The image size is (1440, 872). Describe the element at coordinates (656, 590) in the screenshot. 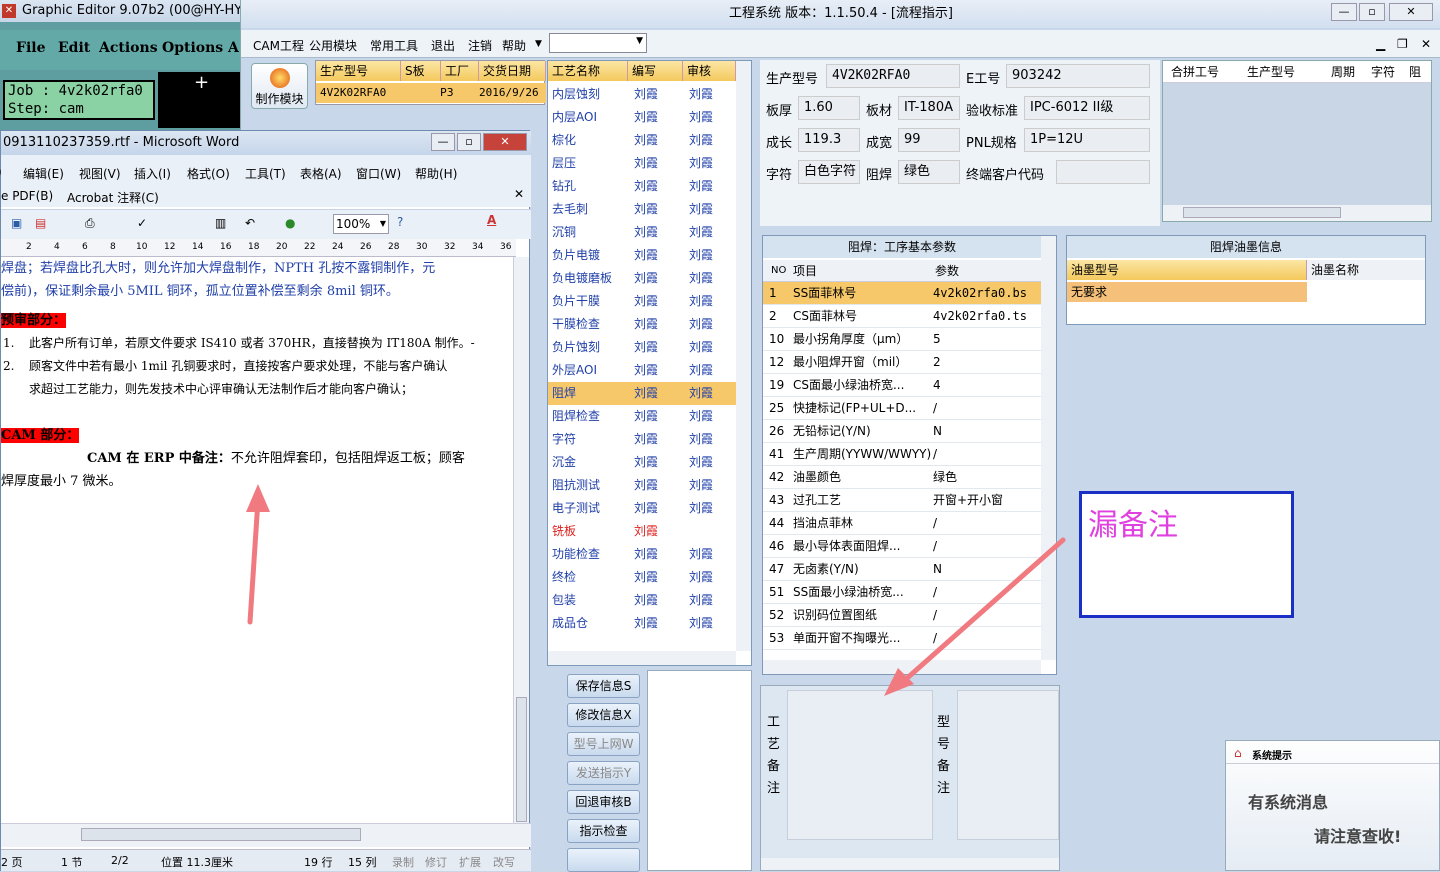

I see `annotation-arrows` at that location.